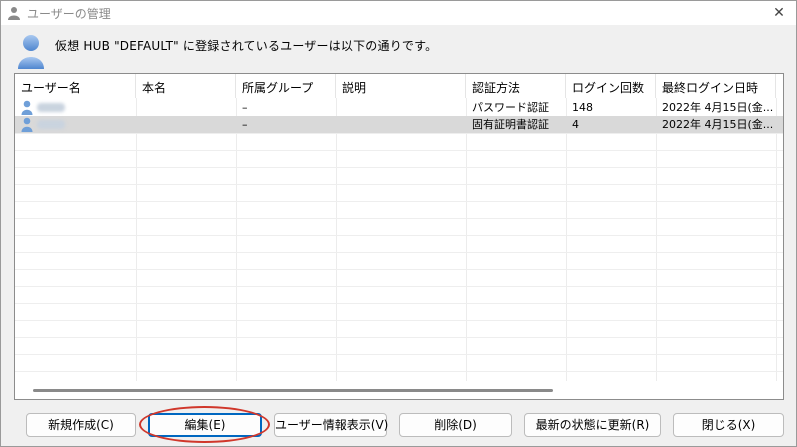 This screenshot has width=797, height=447. Describe the element at coordinates (205, 425) in the screenshot. I see `edit-button: 編集(E)` at that location.